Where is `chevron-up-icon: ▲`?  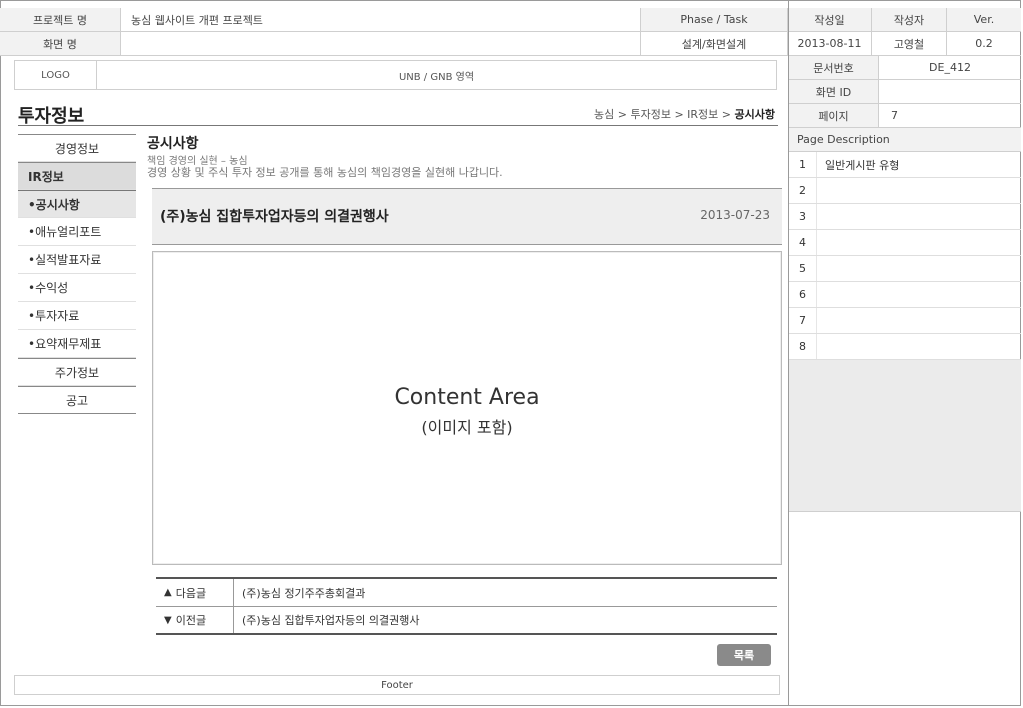
chevron-up-icon: ▲ is located at coordinates (168, 592).